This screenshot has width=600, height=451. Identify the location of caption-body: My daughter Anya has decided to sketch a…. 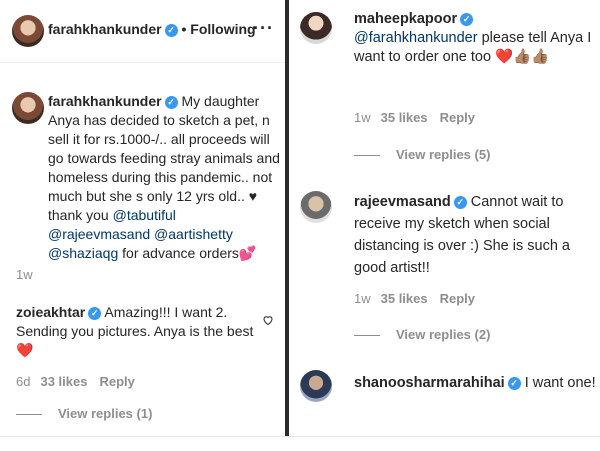
(164, 148).